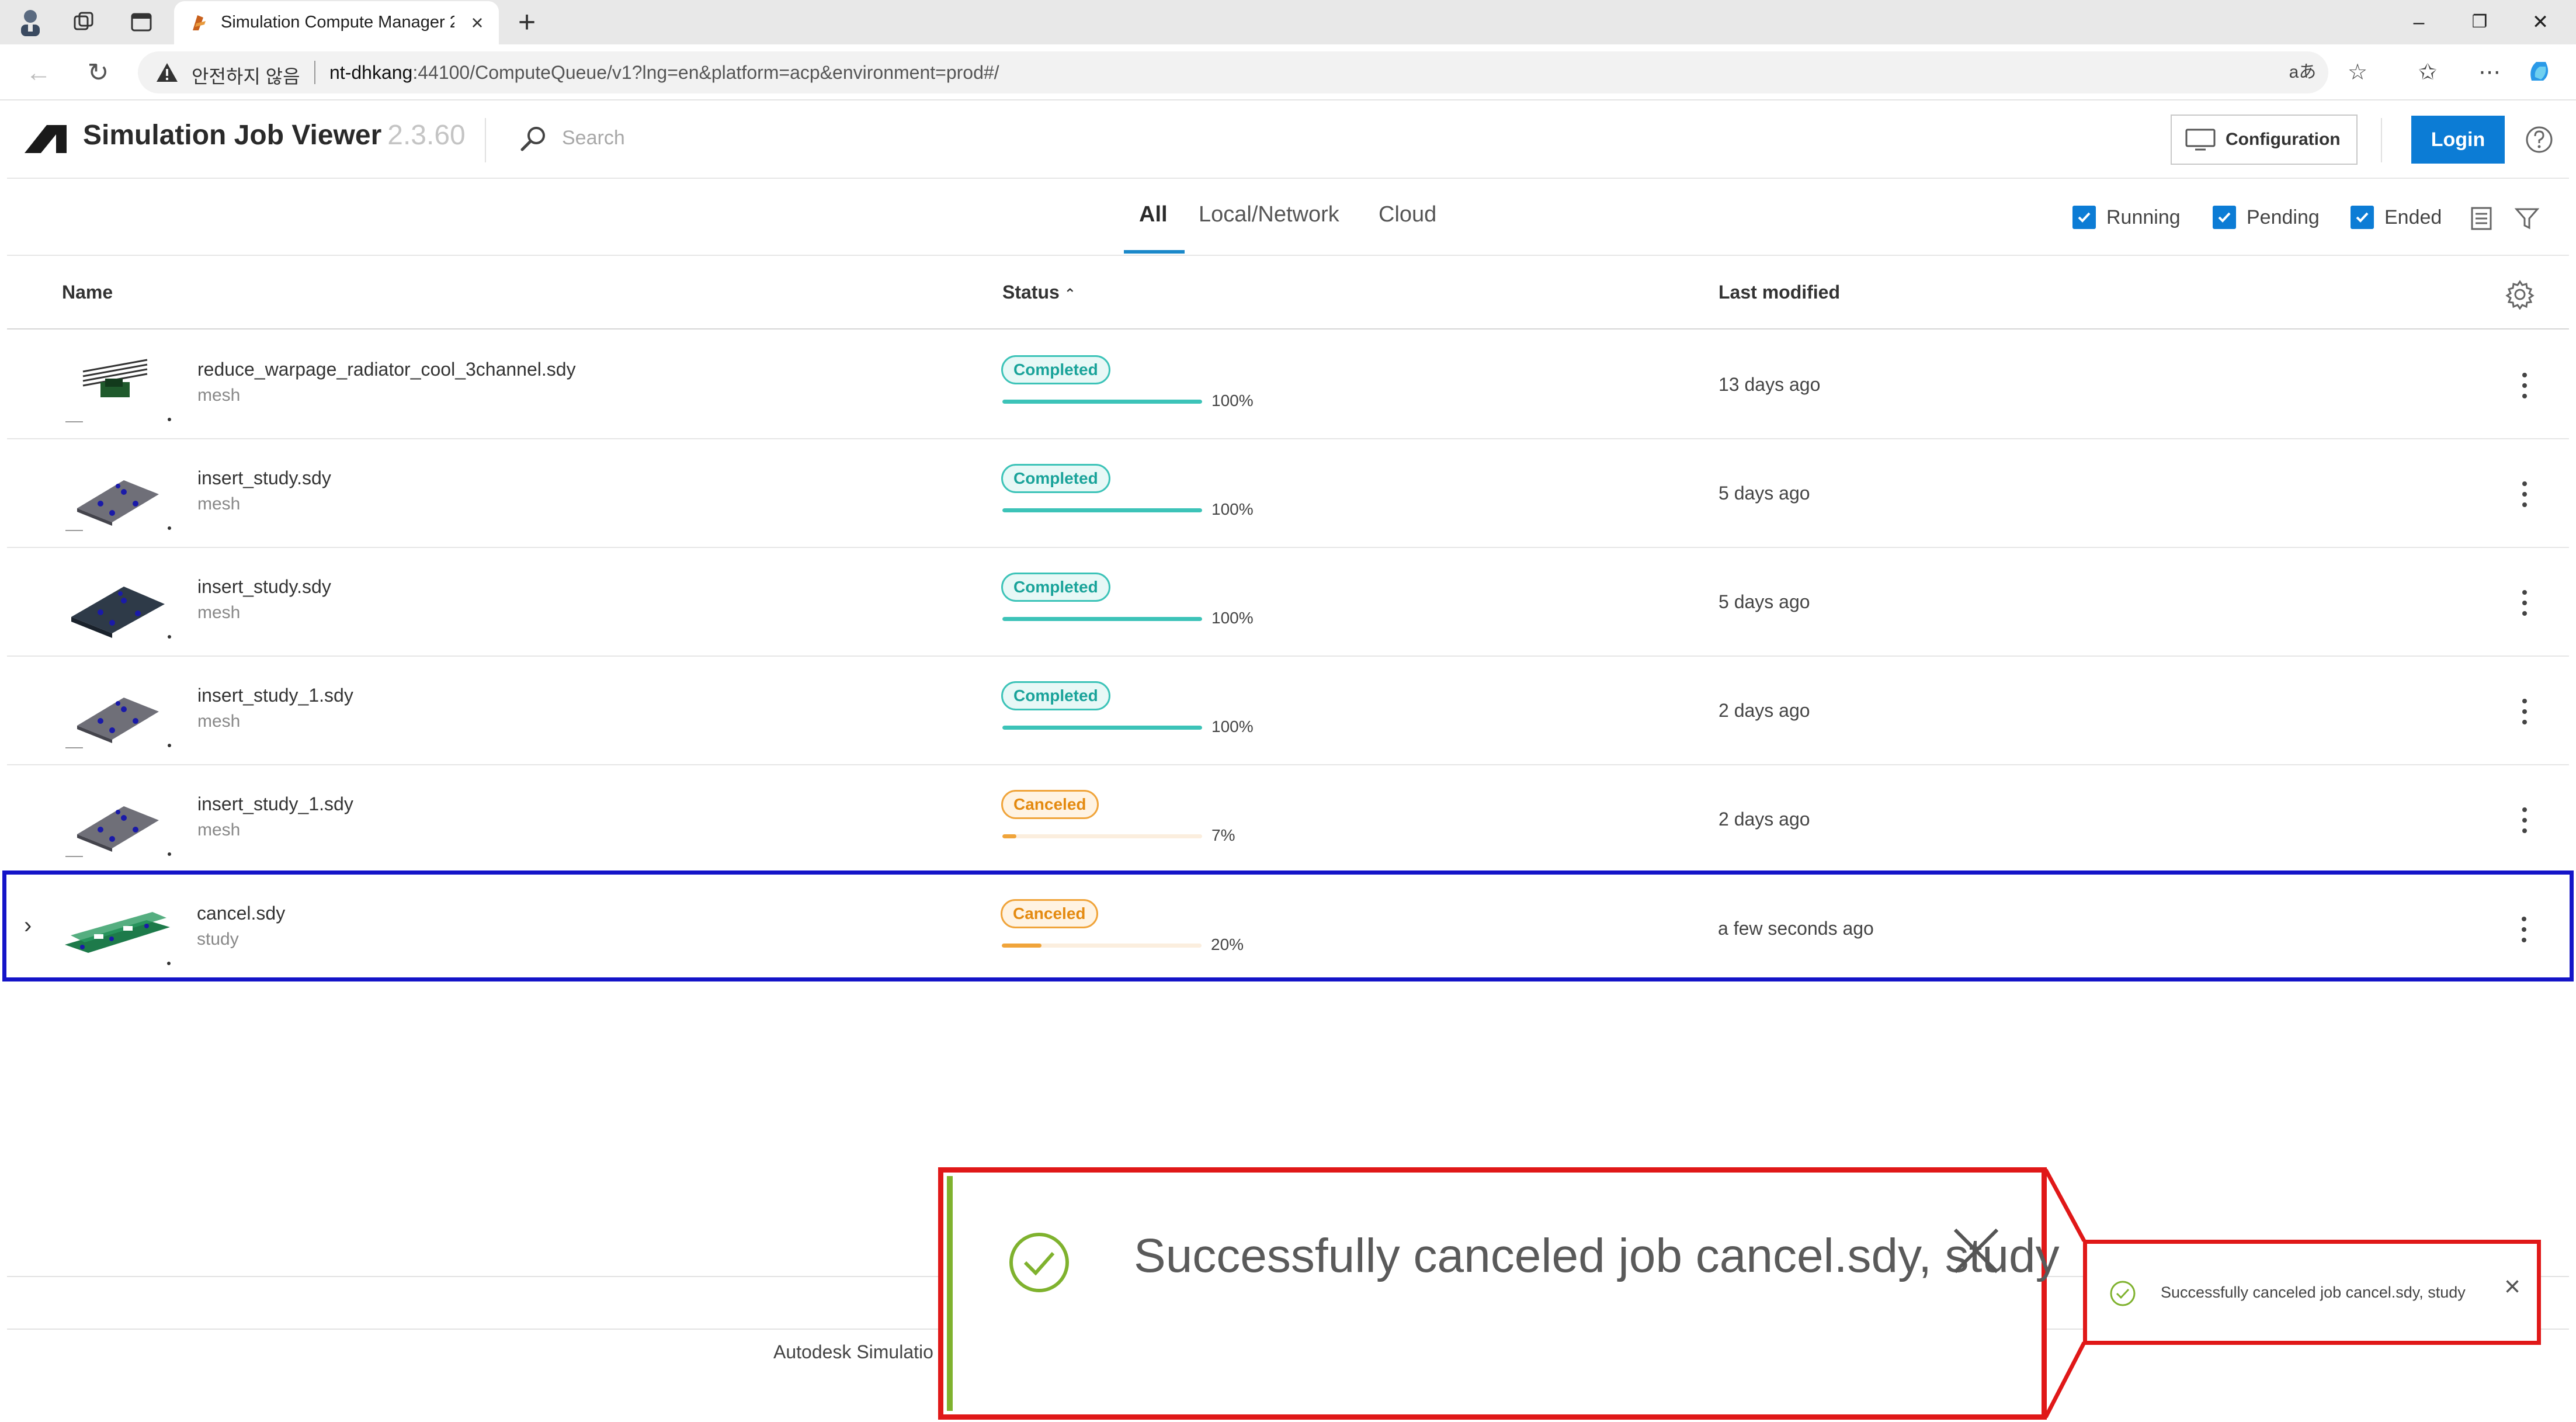  What do you see at coordinates (2357, 72) in the screenshot?
I see `favorite-star-icon: ☆` at bounding box center [2357, 72].